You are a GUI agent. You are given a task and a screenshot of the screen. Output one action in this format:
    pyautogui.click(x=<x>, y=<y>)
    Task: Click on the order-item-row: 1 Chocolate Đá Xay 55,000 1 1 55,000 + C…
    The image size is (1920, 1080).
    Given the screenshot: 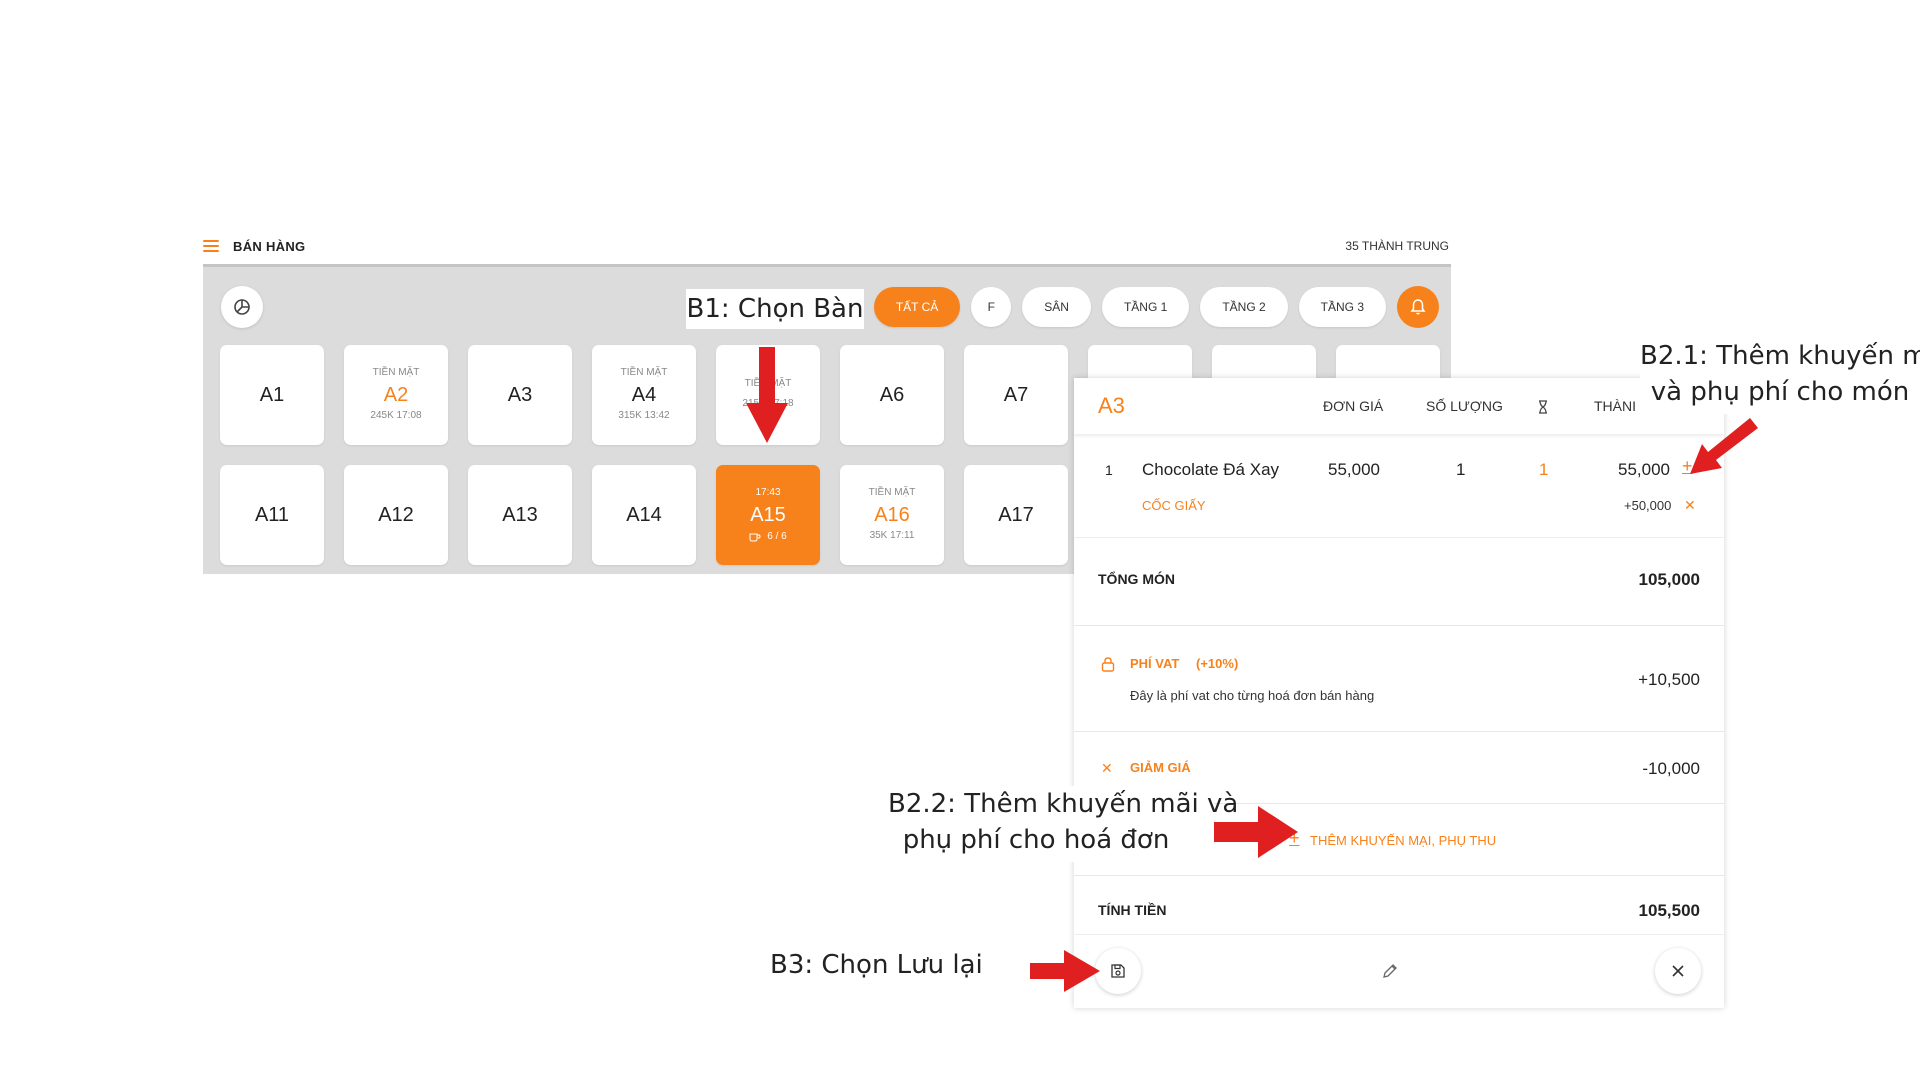 What is the action you would take?
    pyautogui.click(x=1399, y=490)
    